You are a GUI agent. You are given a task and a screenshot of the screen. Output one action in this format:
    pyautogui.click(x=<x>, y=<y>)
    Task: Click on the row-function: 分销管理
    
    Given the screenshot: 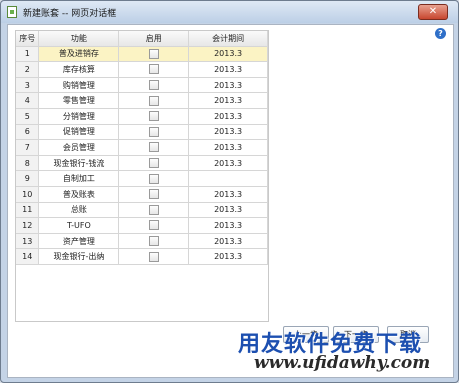 What is the action you would take?
    pyautogui.click(x=79, y=116)
    